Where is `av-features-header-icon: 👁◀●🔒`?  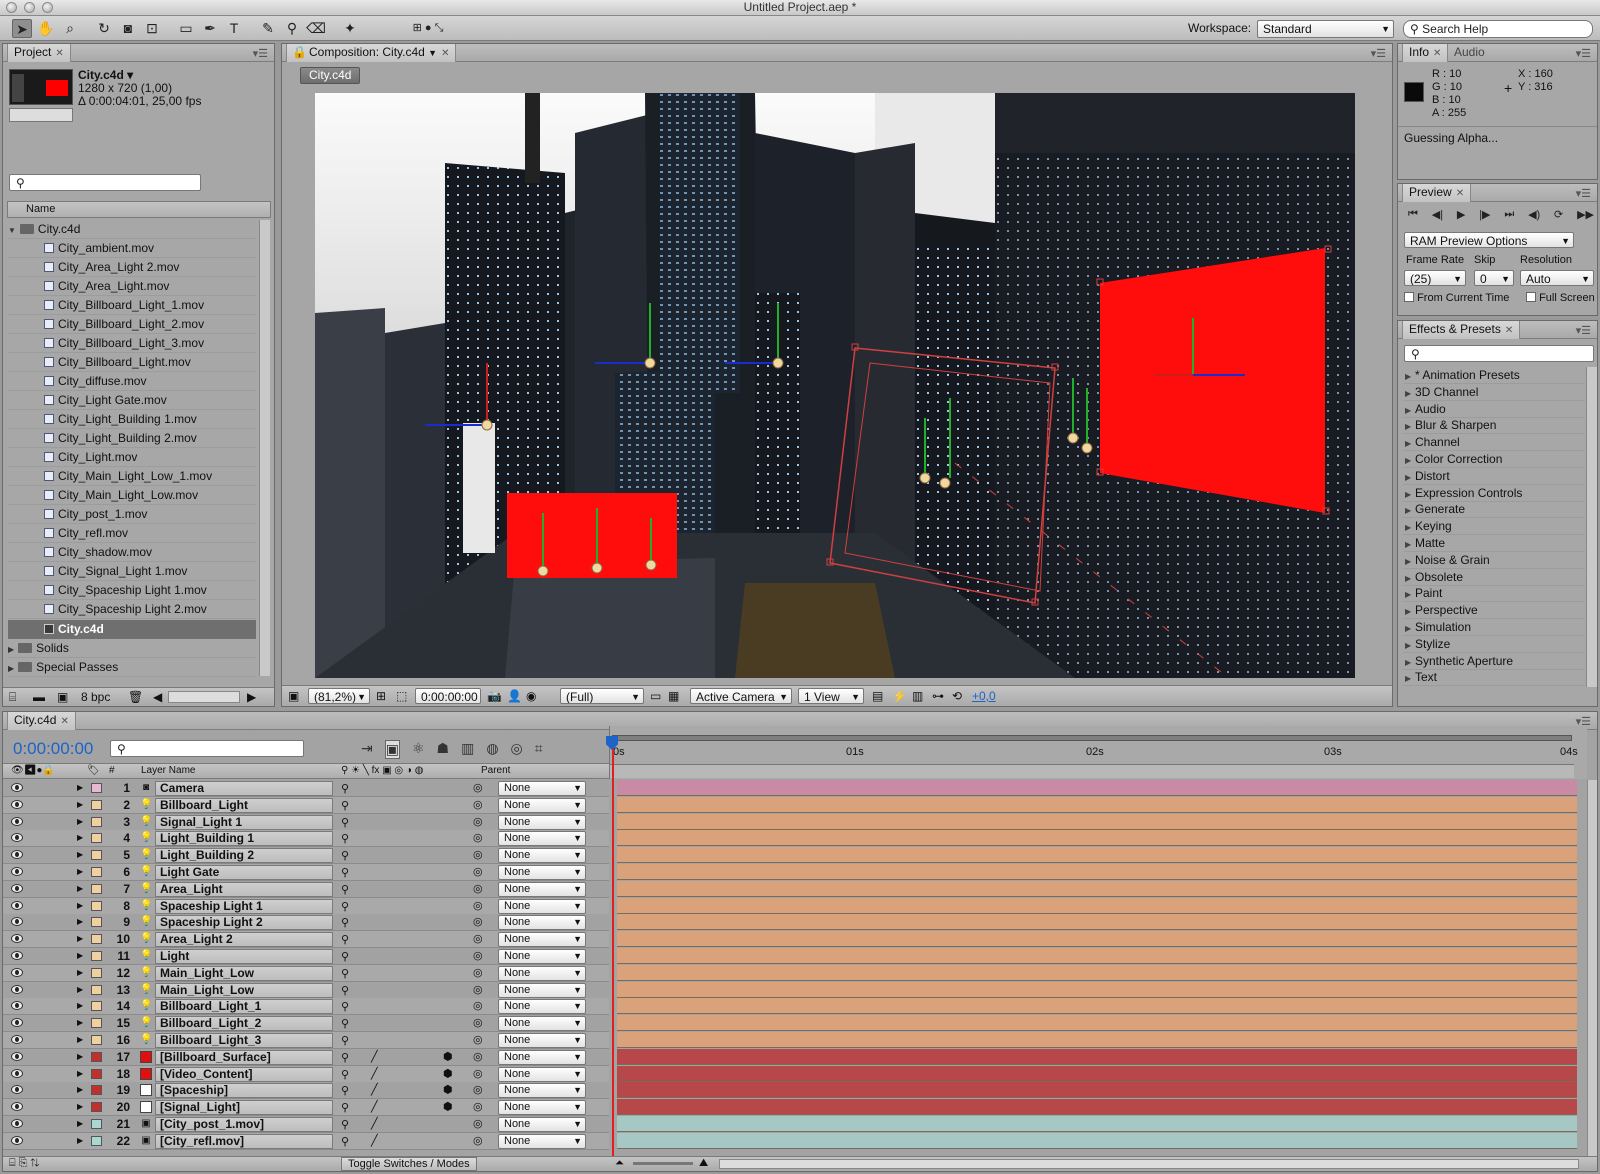
av-features-header-icon: 👁◀●🔒 is located at coordinates (33, 771).